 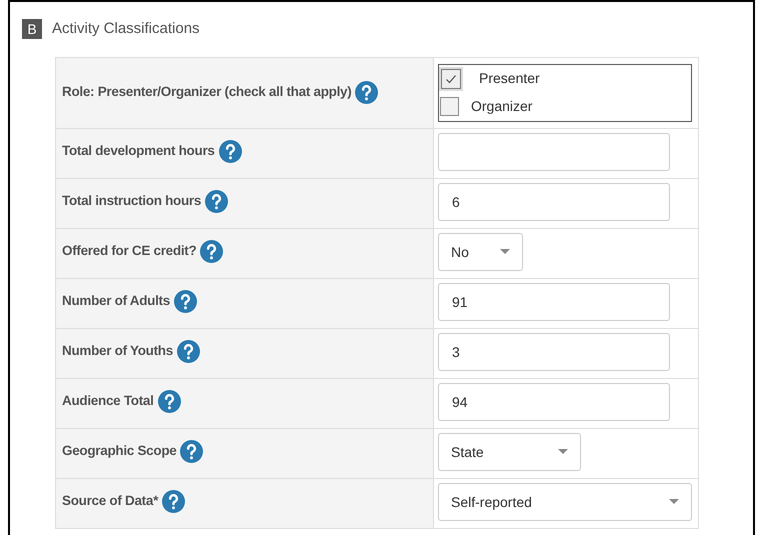 I want to click on dropdown: State, so click(x=509, y=452).